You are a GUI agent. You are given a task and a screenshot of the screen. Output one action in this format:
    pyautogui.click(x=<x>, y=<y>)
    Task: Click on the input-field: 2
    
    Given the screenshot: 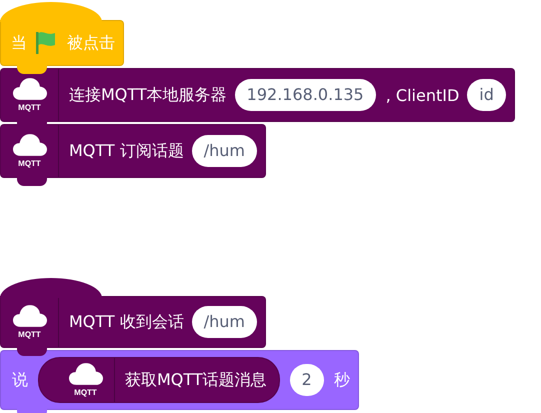 What is the action you would take?
    pyautogui.click(x=307, y=380)
    